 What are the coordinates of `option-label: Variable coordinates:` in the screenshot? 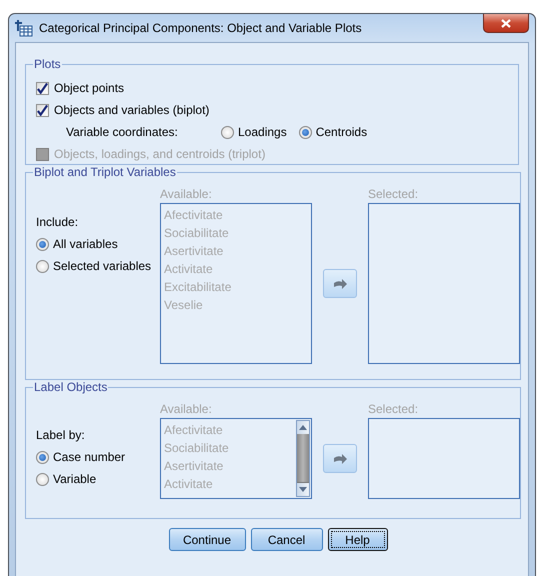 It's located at (122, 132).